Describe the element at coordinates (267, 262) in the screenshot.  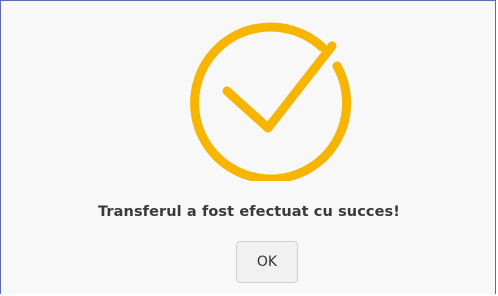
I see `ok-button: OK` at that location.